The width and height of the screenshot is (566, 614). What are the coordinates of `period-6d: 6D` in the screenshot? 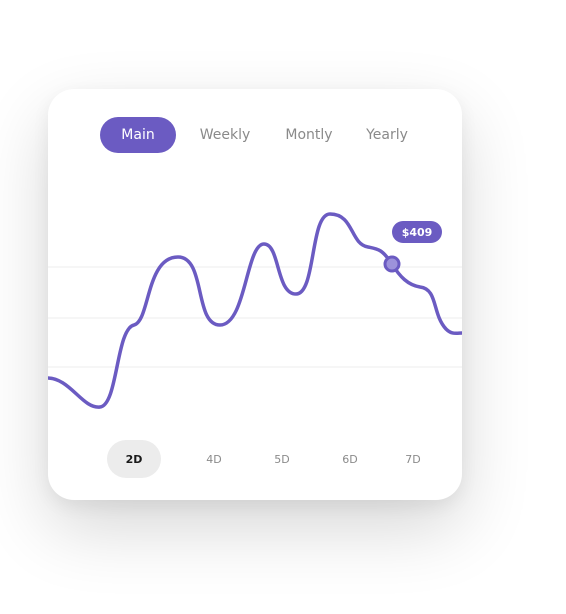 It's located at (350, 459).